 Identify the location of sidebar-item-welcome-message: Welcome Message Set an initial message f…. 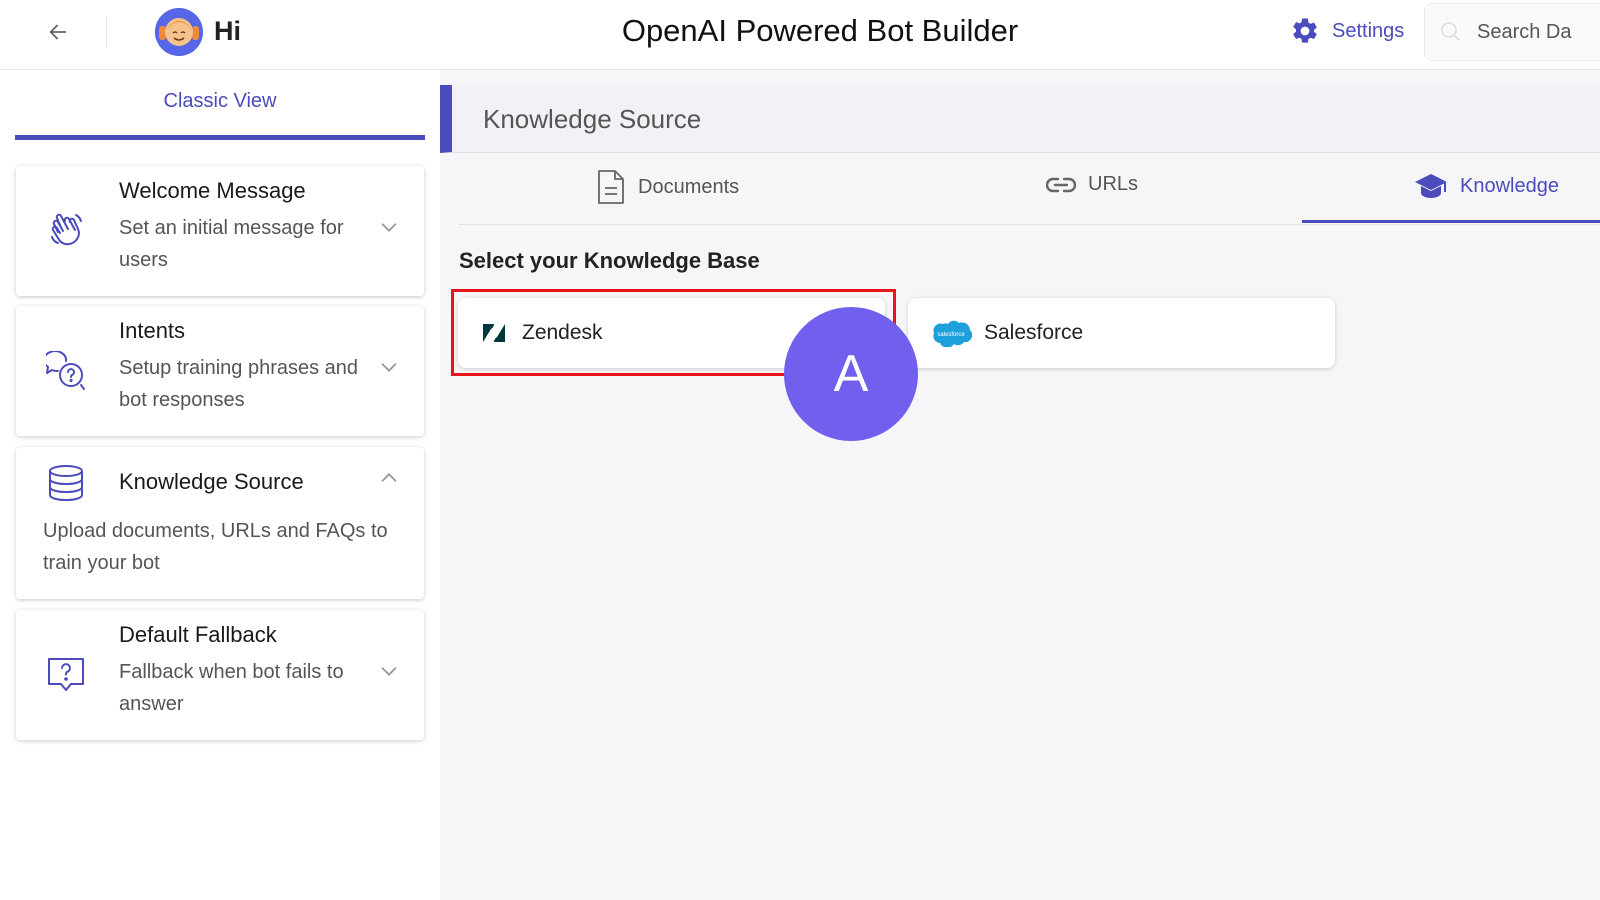
(220, 231).